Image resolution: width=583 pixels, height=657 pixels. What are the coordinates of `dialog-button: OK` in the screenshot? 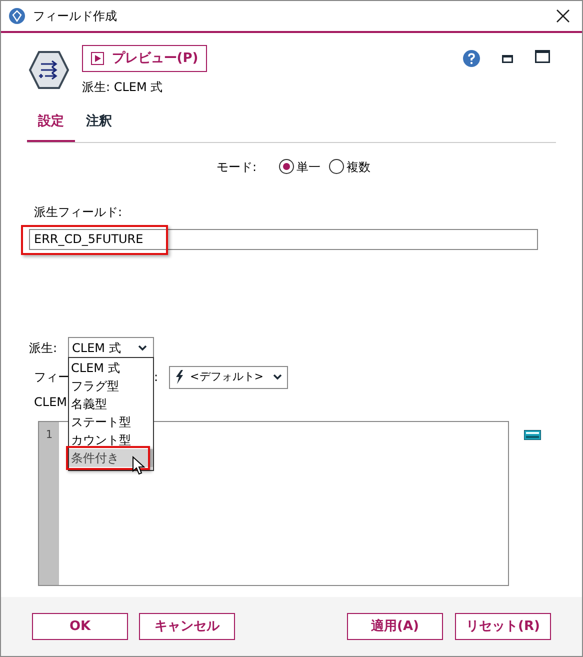 It's located at (80, 626).